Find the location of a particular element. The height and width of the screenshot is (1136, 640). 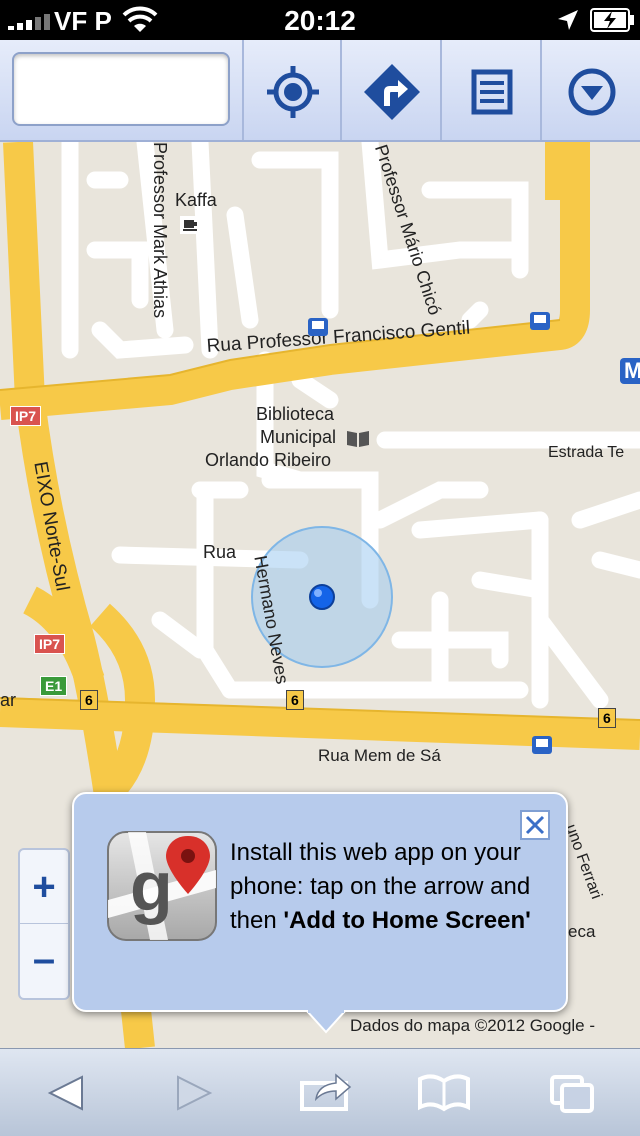

zoom-control: + – is located at coordinates (44, 924).